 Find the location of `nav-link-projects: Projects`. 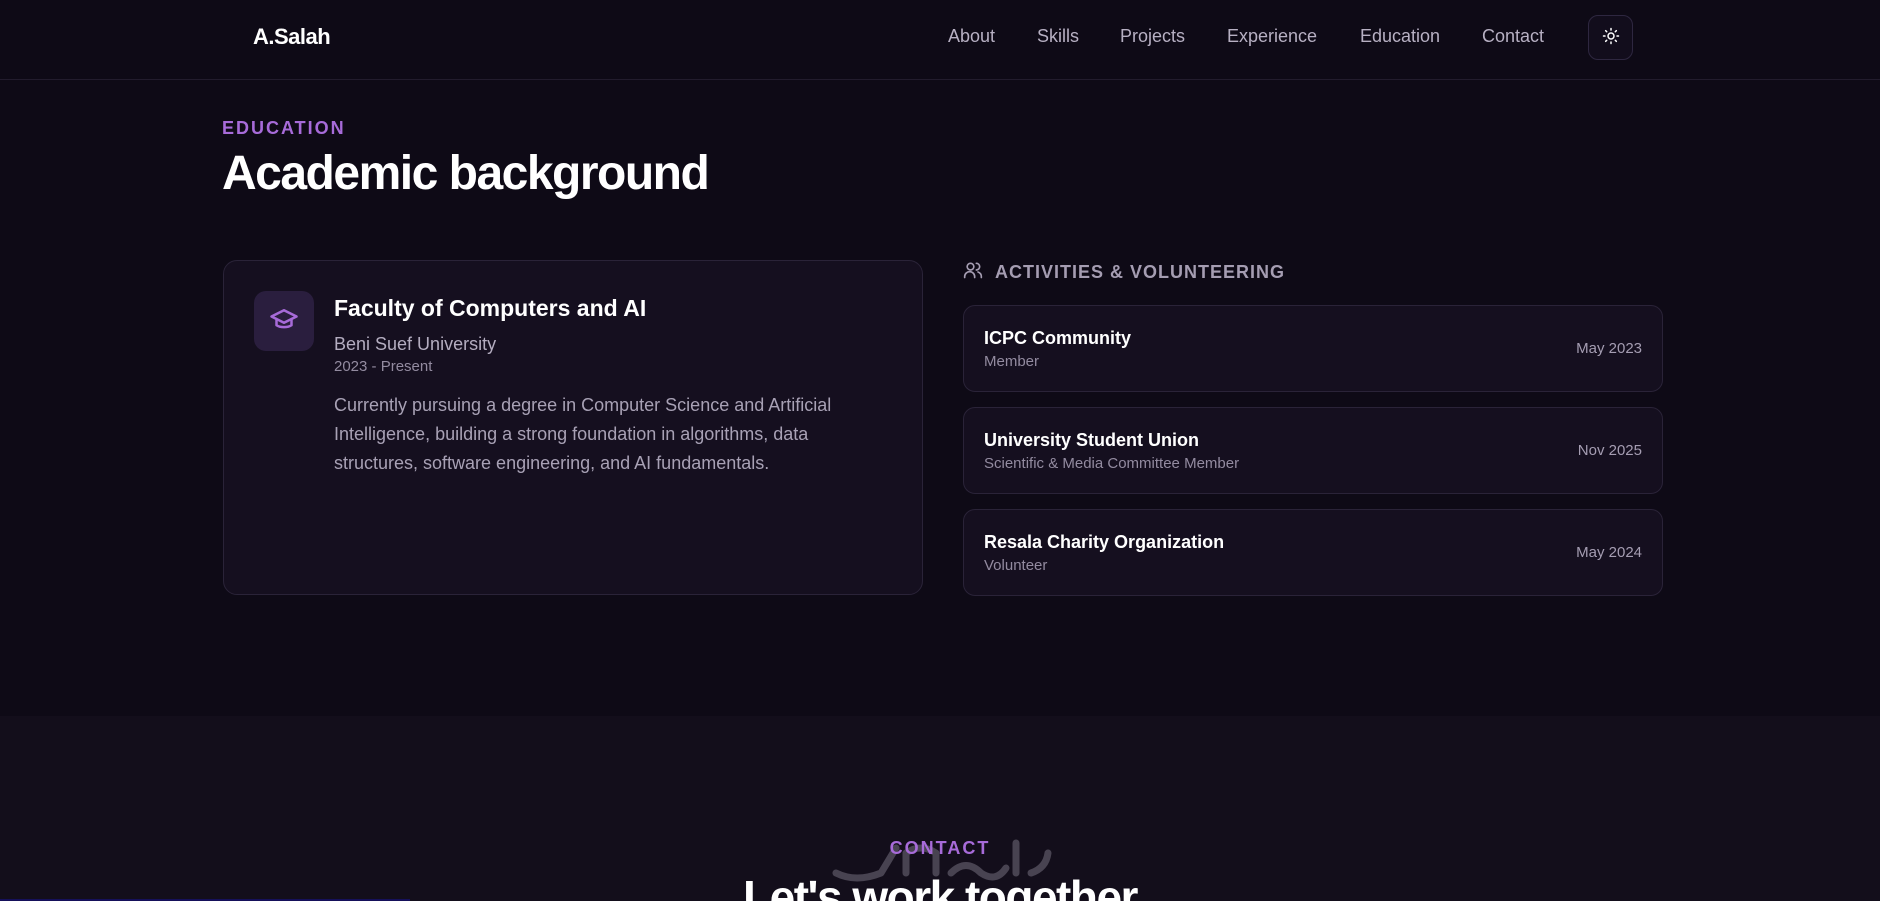

nav-link-projects: Projects is located at coordinates (1152, 36).